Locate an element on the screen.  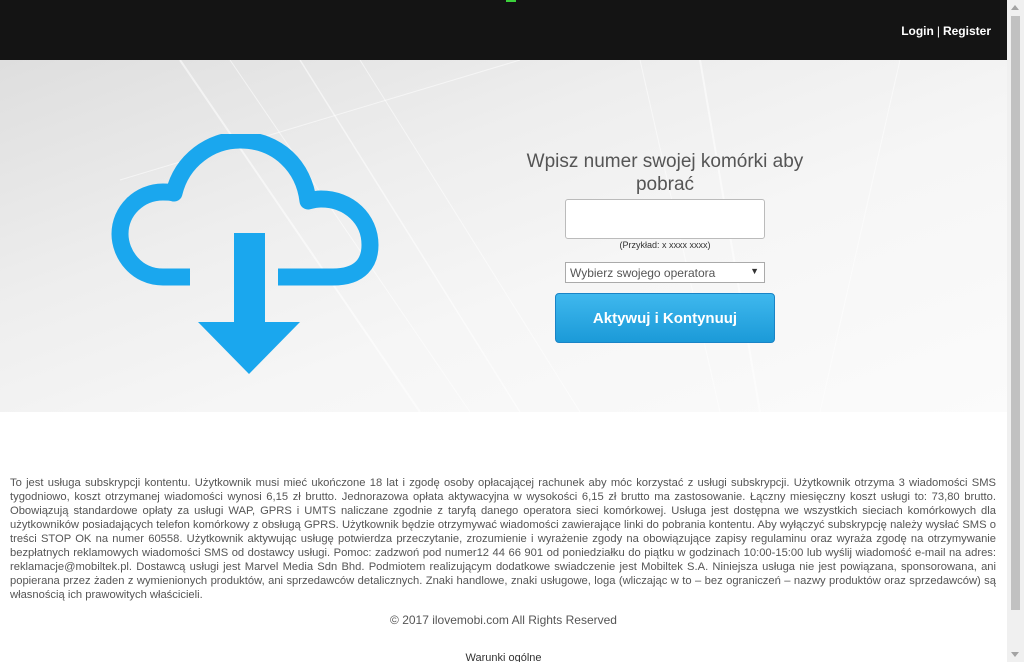
operator-select: Wybierz swojego operatora ▼ is located at coordinates (665, 272).